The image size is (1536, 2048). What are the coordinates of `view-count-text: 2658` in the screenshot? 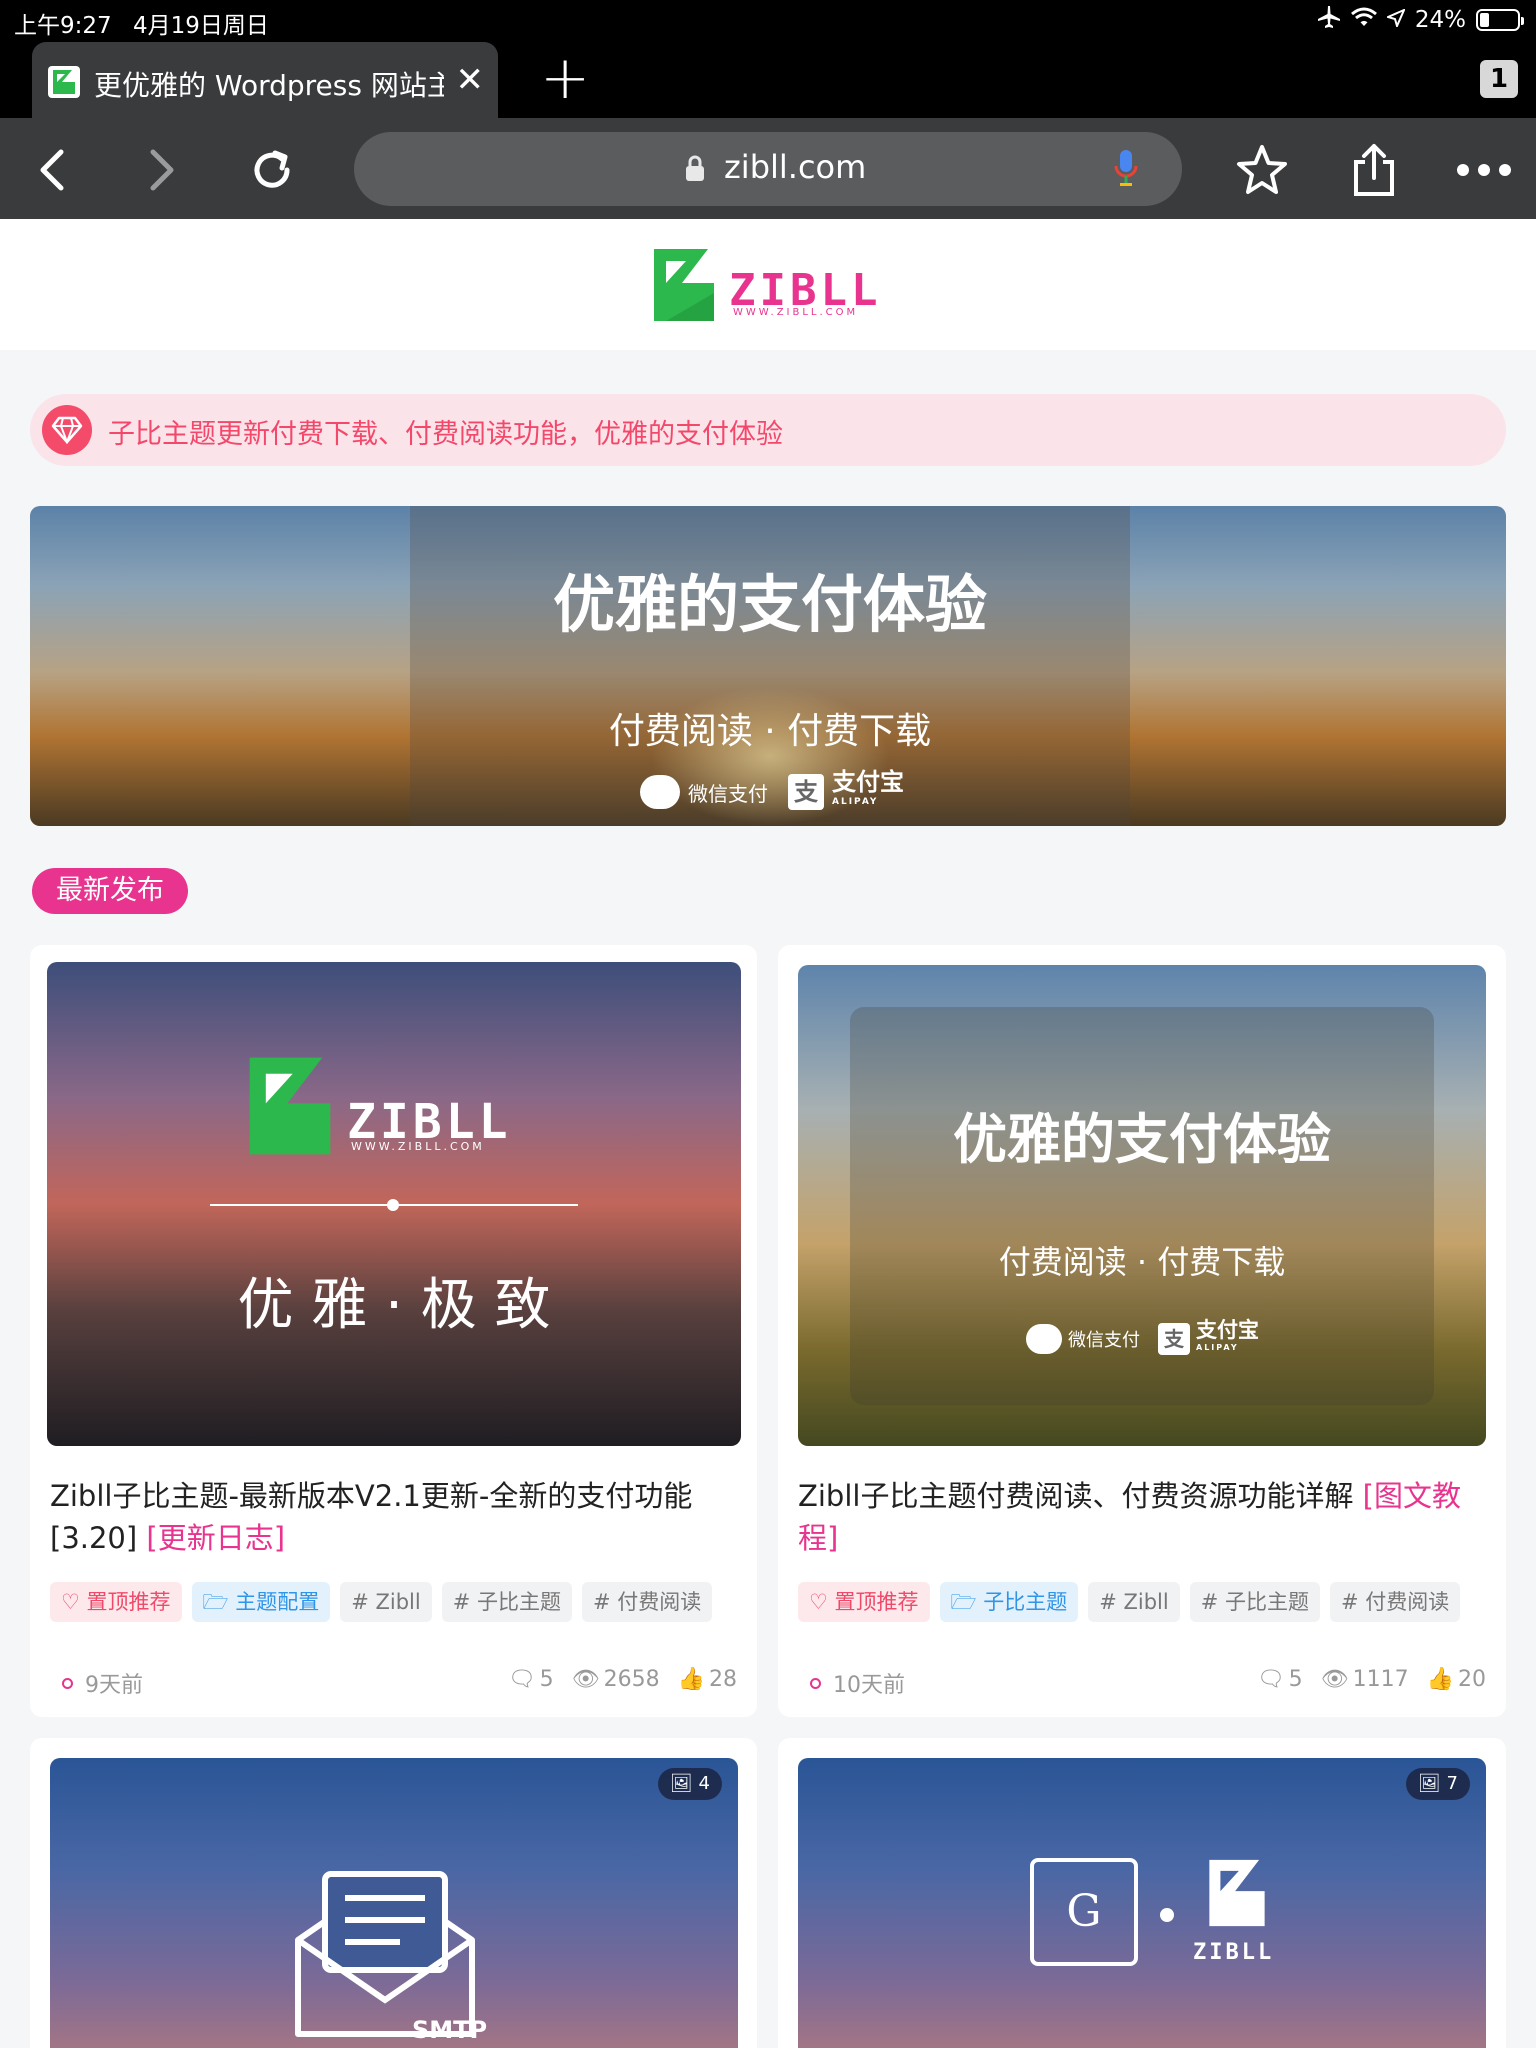 It's located at (631, 1679).